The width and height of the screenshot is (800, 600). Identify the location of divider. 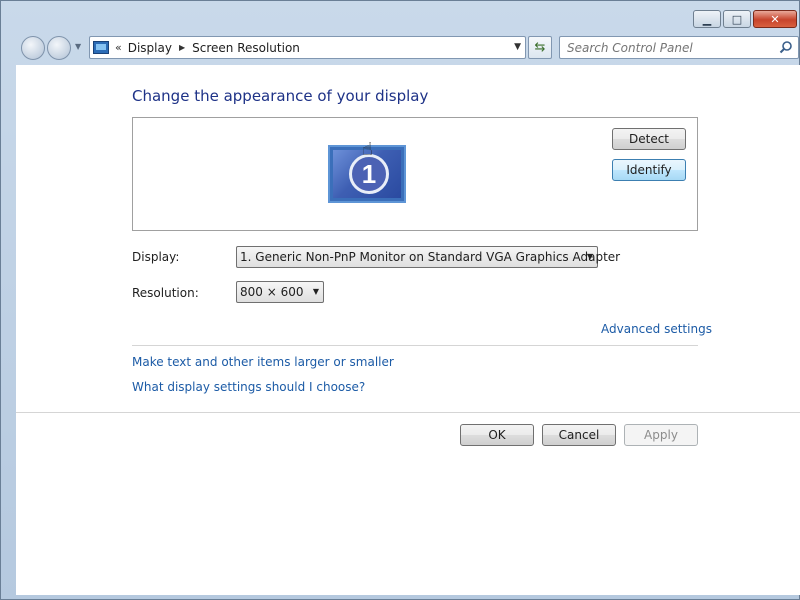
(415, 345).